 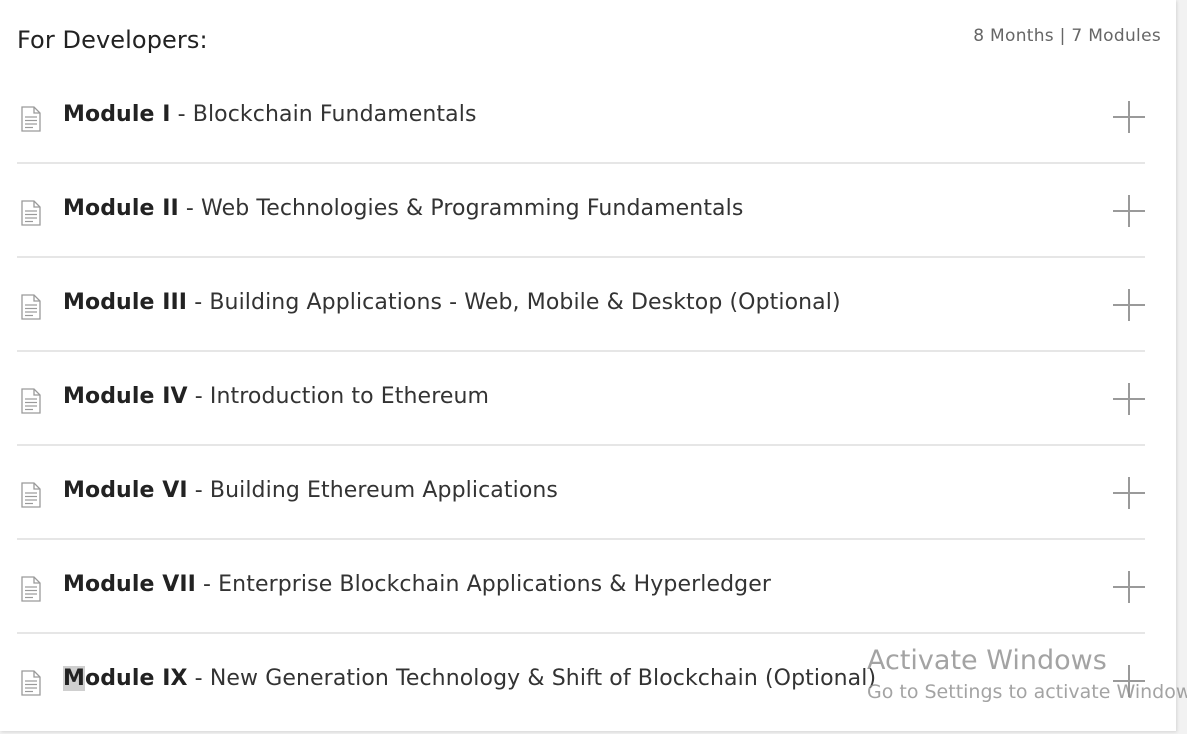 I want to click on module-title: Blockchain Fundamentals, so click(x=334, y=114).